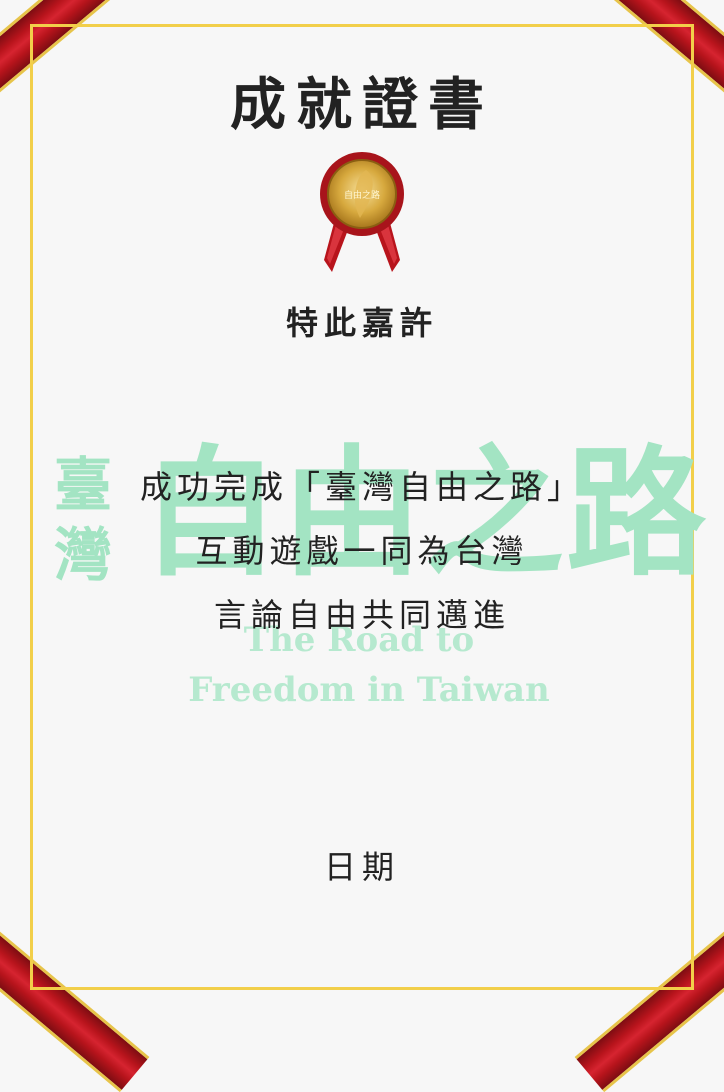  Describe the element at coordinates (362, 551) in the screenshot. I see `body-line-2: 互動遊戲一同為台灣` at that location.